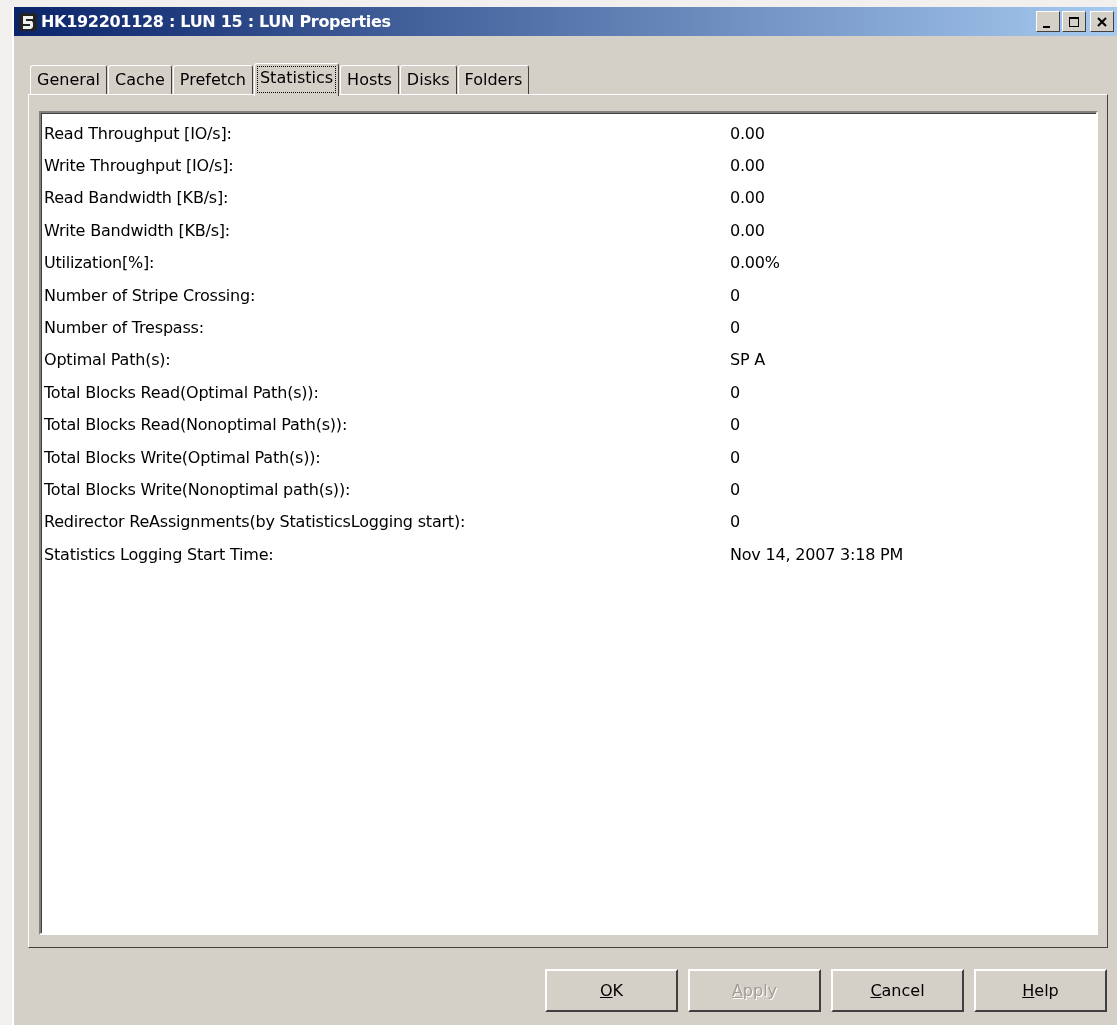 Image resolution: width=1117 pixels, height=1025 pixels. Describe the element at coordinates (108, 360) in the screenshot. I see `statistic-label: Optimal Path(s):` at that location.